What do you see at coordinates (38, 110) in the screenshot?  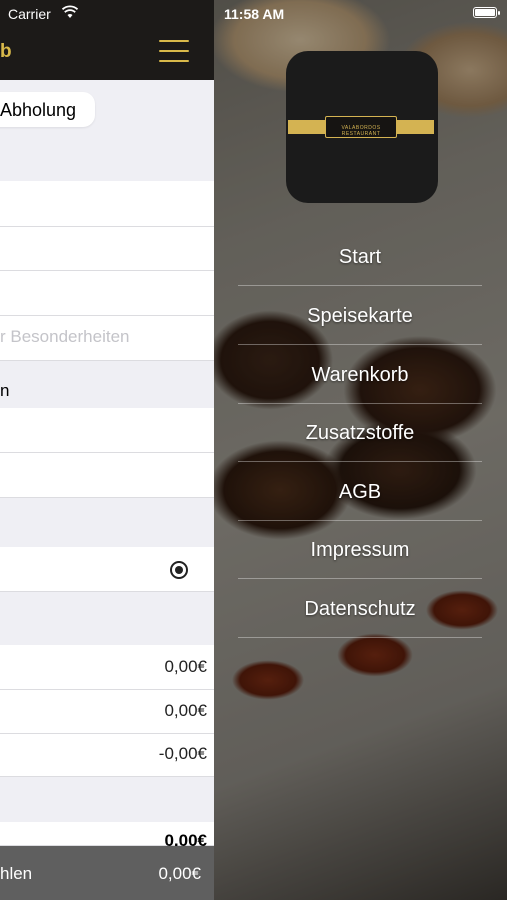 I see `segment-pickup-label: Abholung` at bounding box center [38, 110].